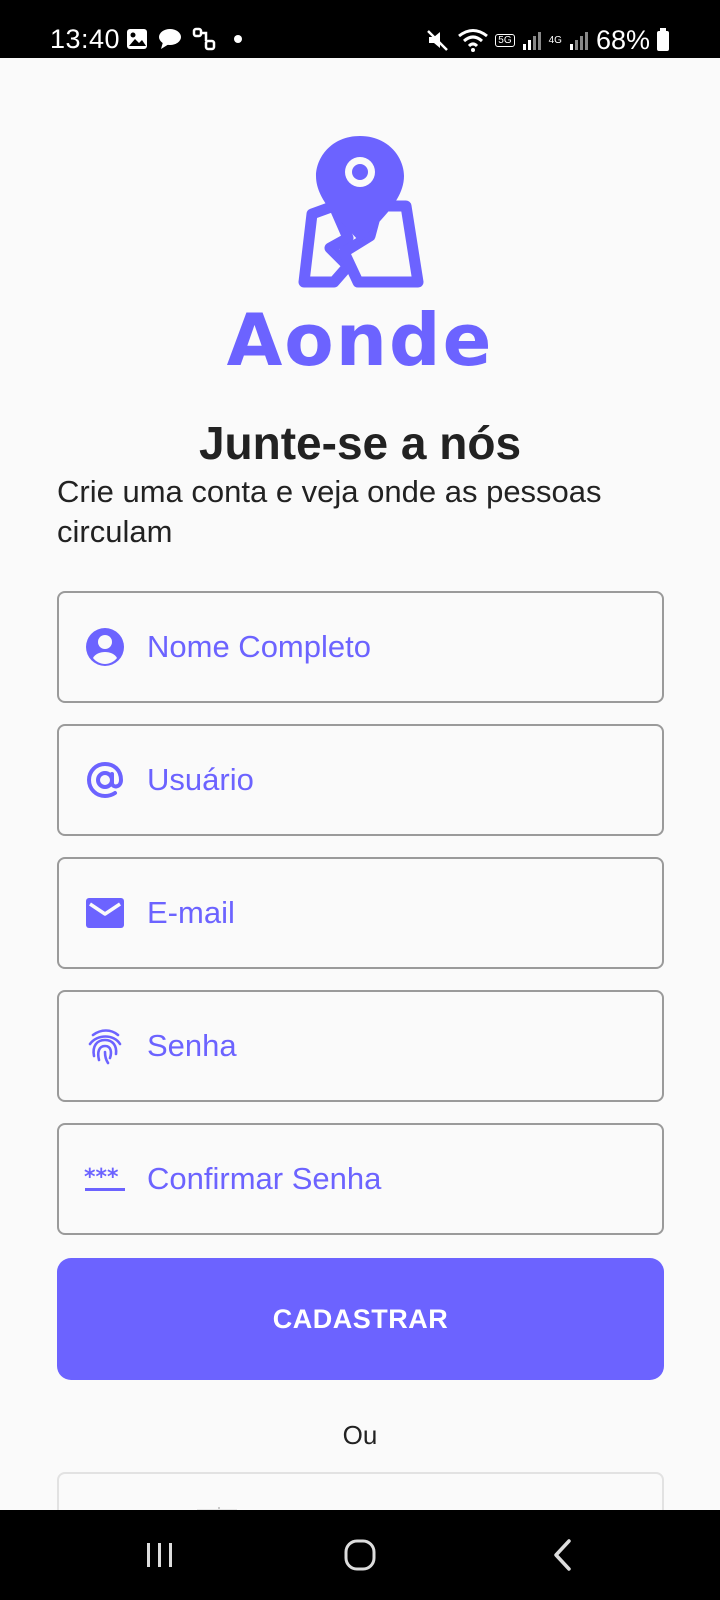 This screenshot has height=1600, width=720. Describe the element at coordinates (622, 39) in the screenshot. I see `battery-percent: 68%` at that location.